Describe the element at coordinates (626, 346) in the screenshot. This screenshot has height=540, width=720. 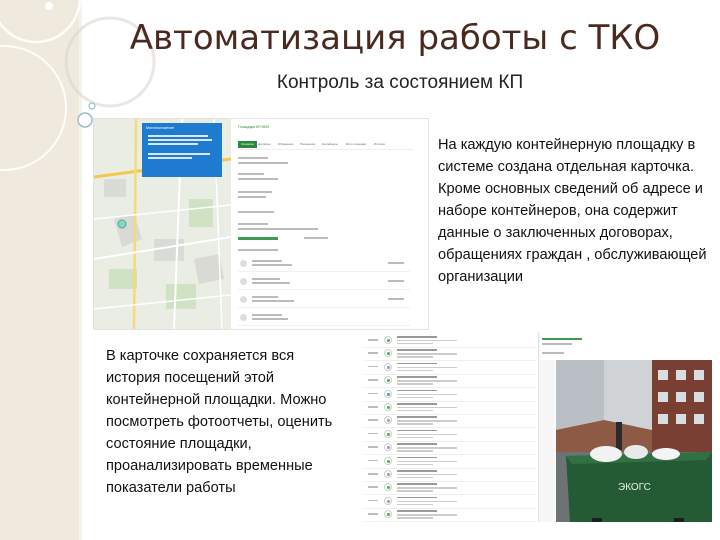
I see `photo-header` at that location.